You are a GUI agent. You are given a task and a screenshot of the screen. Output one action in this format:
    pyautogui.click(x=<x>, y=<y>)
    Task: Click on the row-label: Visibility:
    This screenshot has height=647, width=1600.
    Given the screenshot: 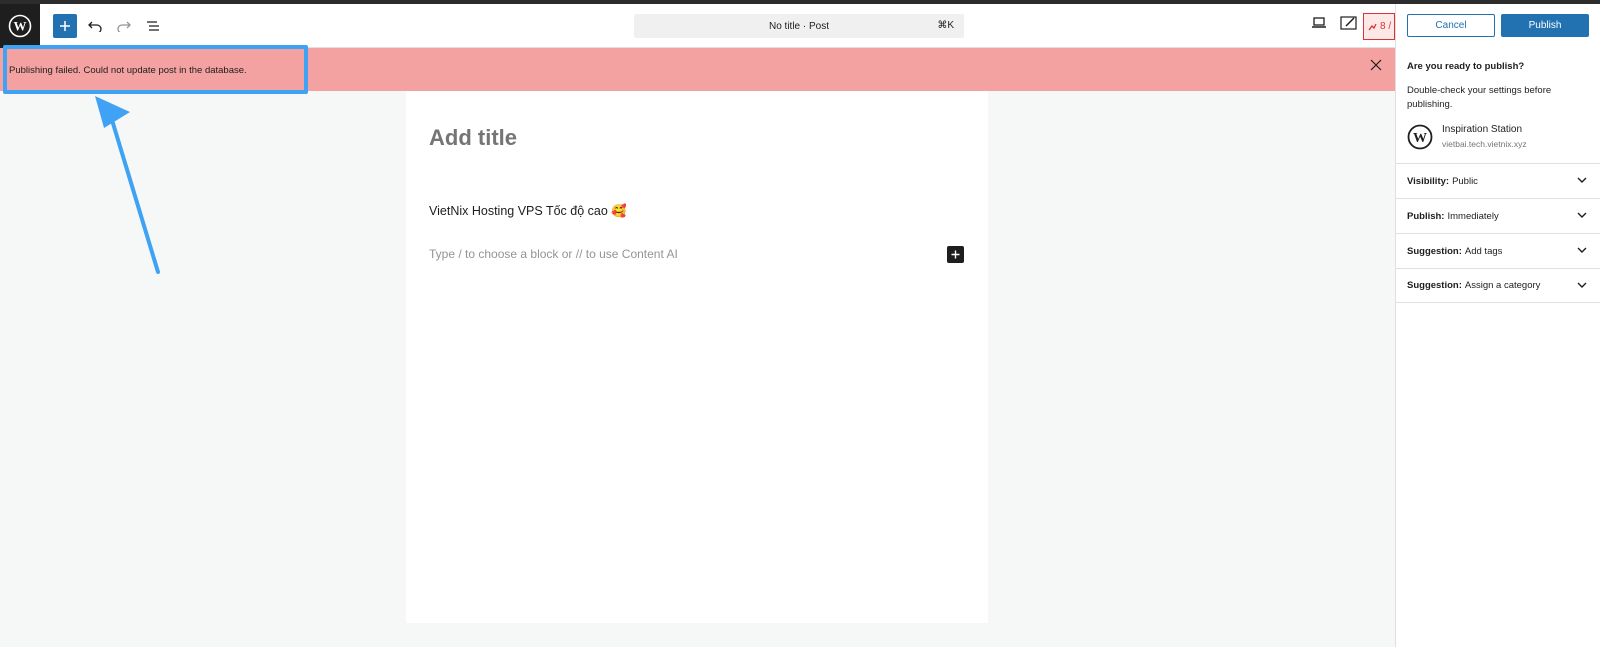 What is the action you would take?
    pyautogui.click(x=1428, y=181)
    